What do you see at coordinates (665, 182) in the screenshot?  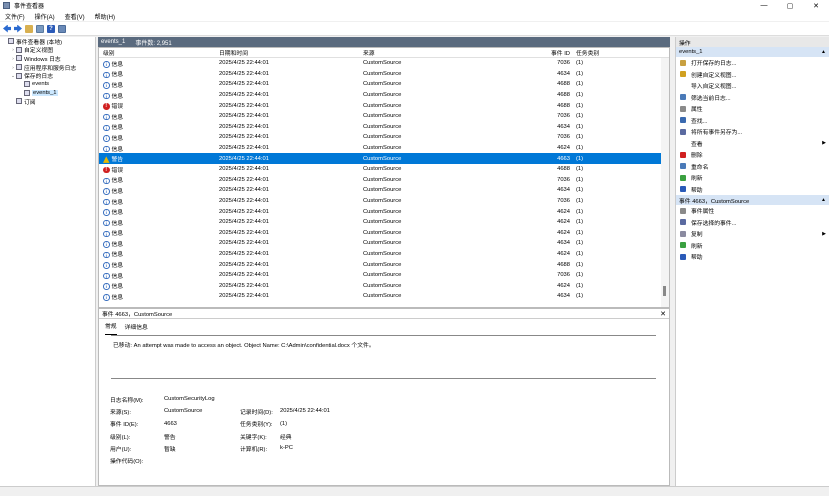 I see `event-list-scrollbar` at bounding box center [665, 182].